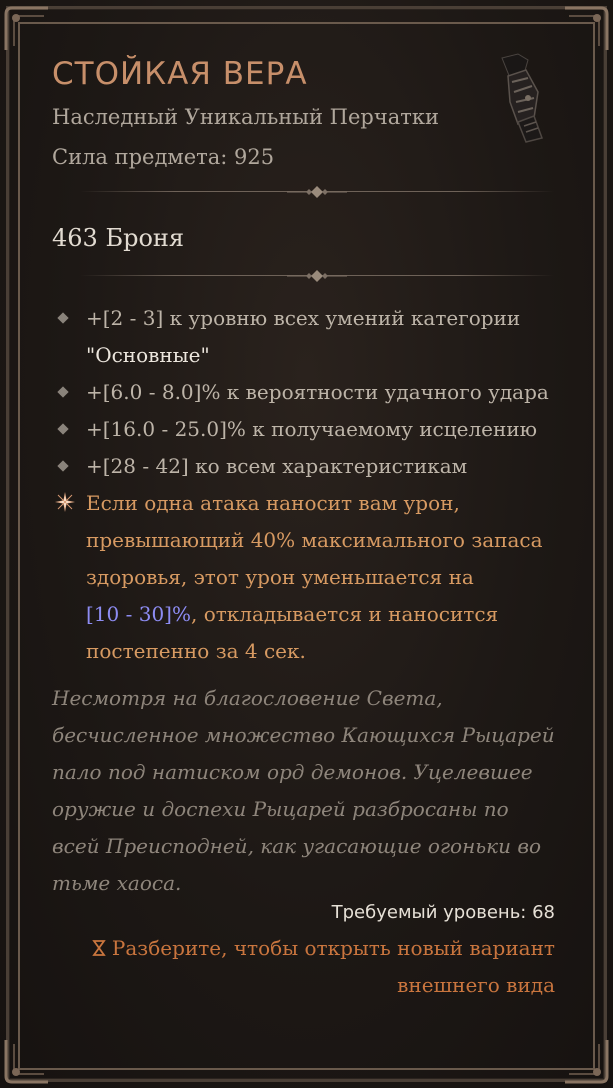  I want to click on required-level: Требуемый уровень: 68, so click(443, 912).